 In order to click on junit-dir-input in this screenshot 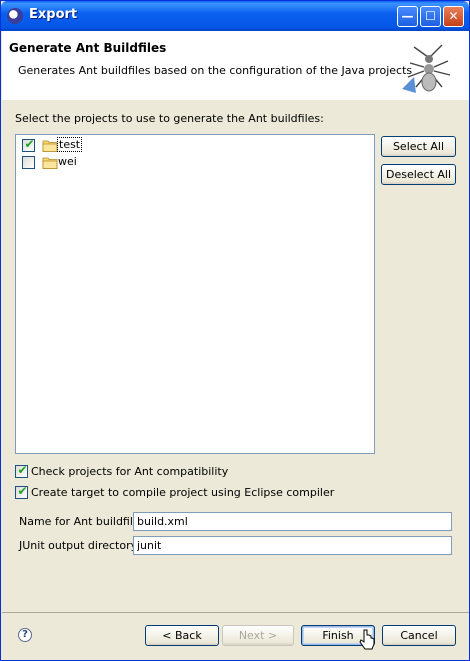, I will do `click(292, 545)`.